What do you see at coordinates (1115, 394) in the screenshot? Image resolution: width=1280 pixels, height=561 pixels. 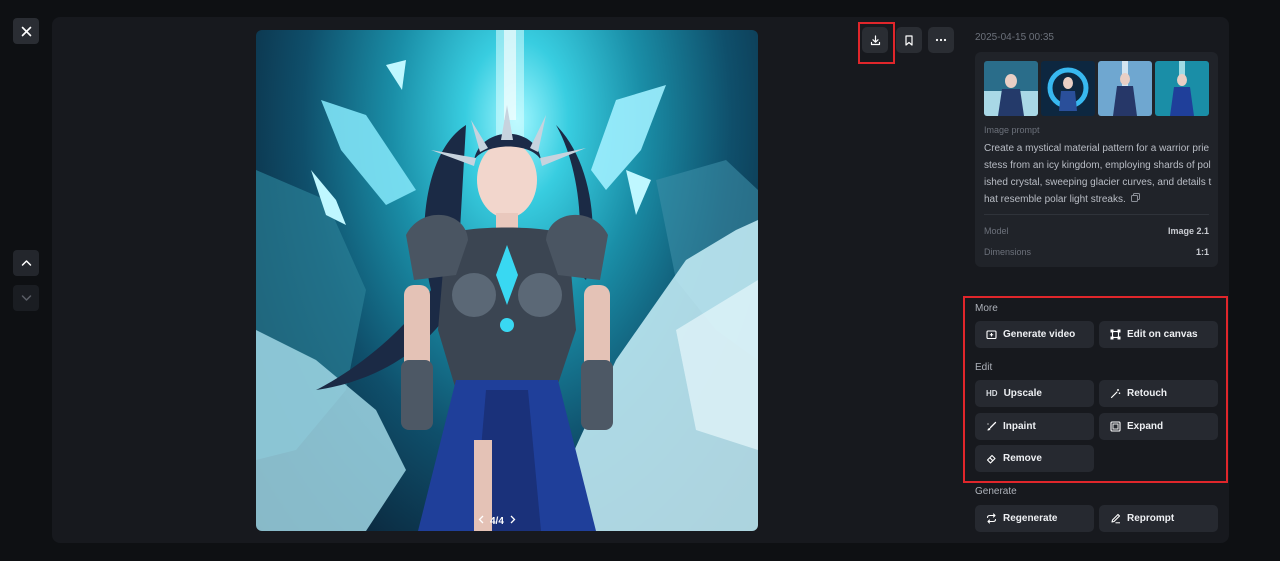 I see `magic-wand-icon` at bounding box center [1115, 394].